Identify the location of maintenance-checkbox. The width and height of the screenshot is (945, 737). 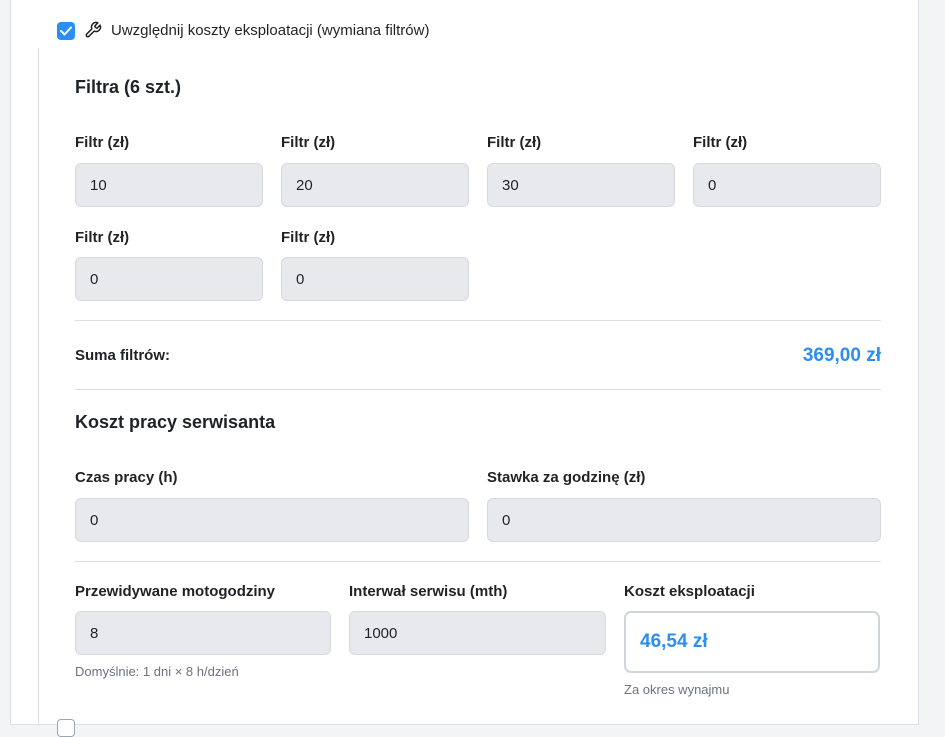
(66, 31).